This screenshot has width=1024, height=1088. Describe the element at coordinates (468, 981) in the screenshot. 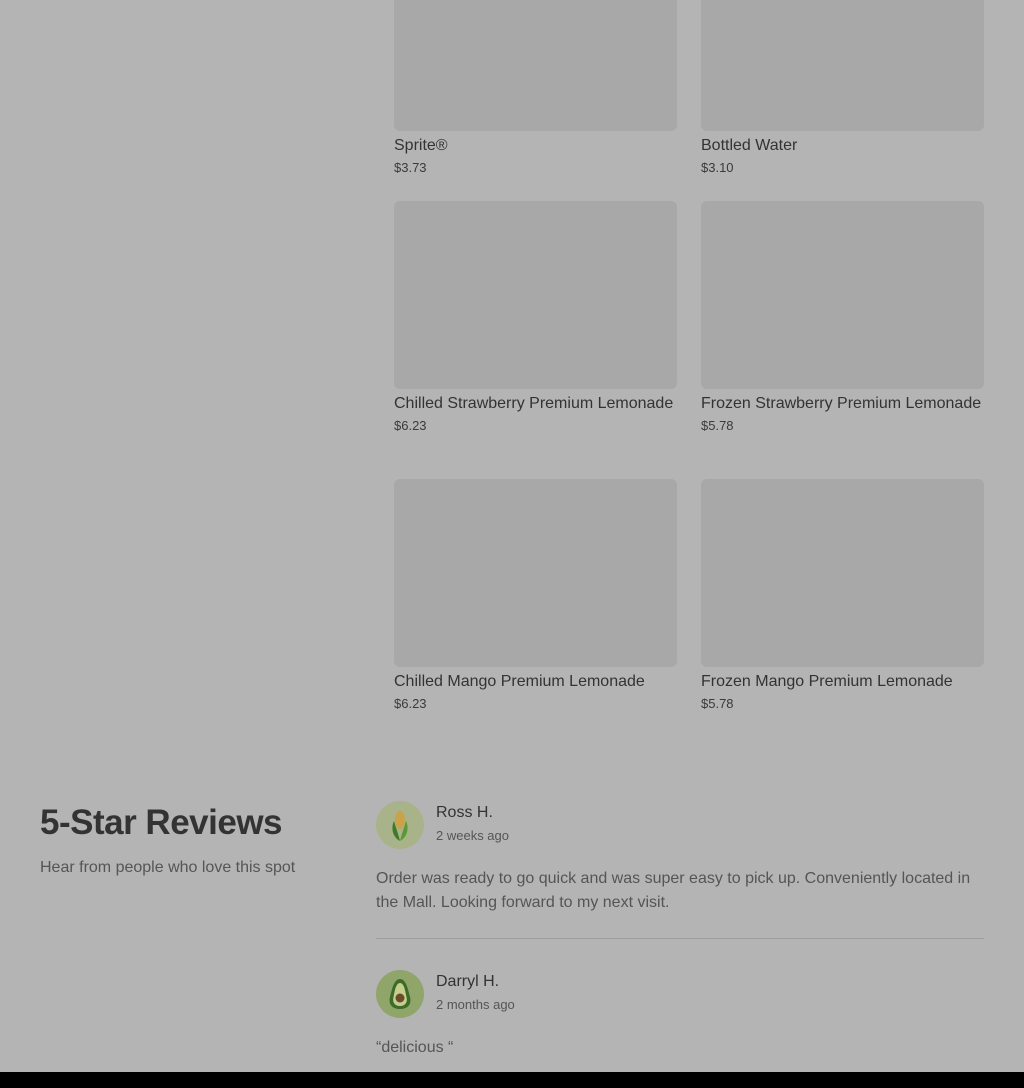

I see `review-author: Darryl H.` at that location.